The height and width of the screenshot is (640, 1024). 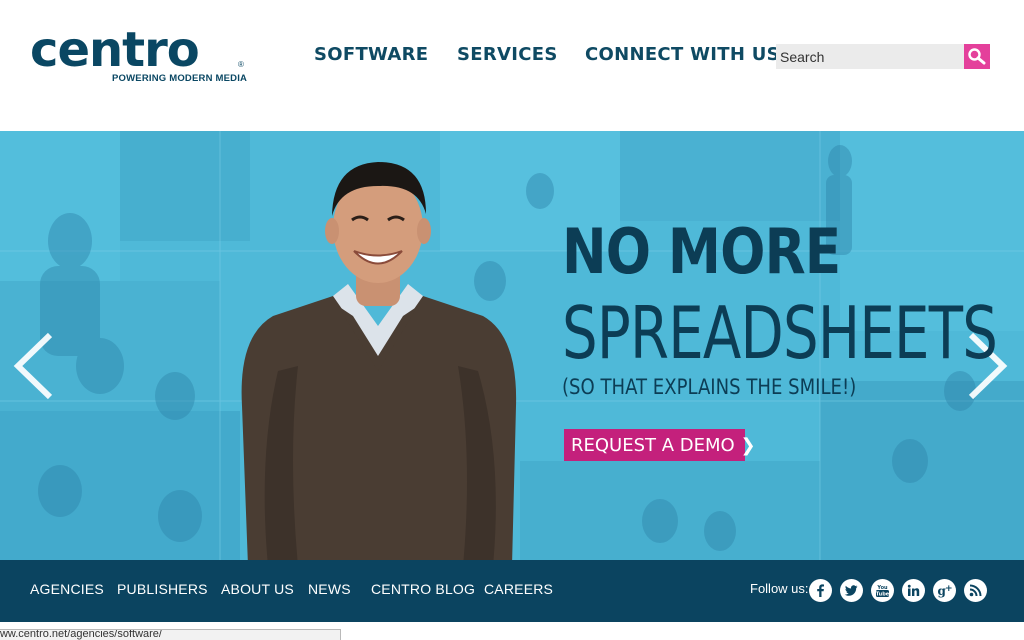 What do you see at coordinates (371, 54) in the screenshot?
I see `nav-software: SOFTWARE` at bounding box center [371, 54].